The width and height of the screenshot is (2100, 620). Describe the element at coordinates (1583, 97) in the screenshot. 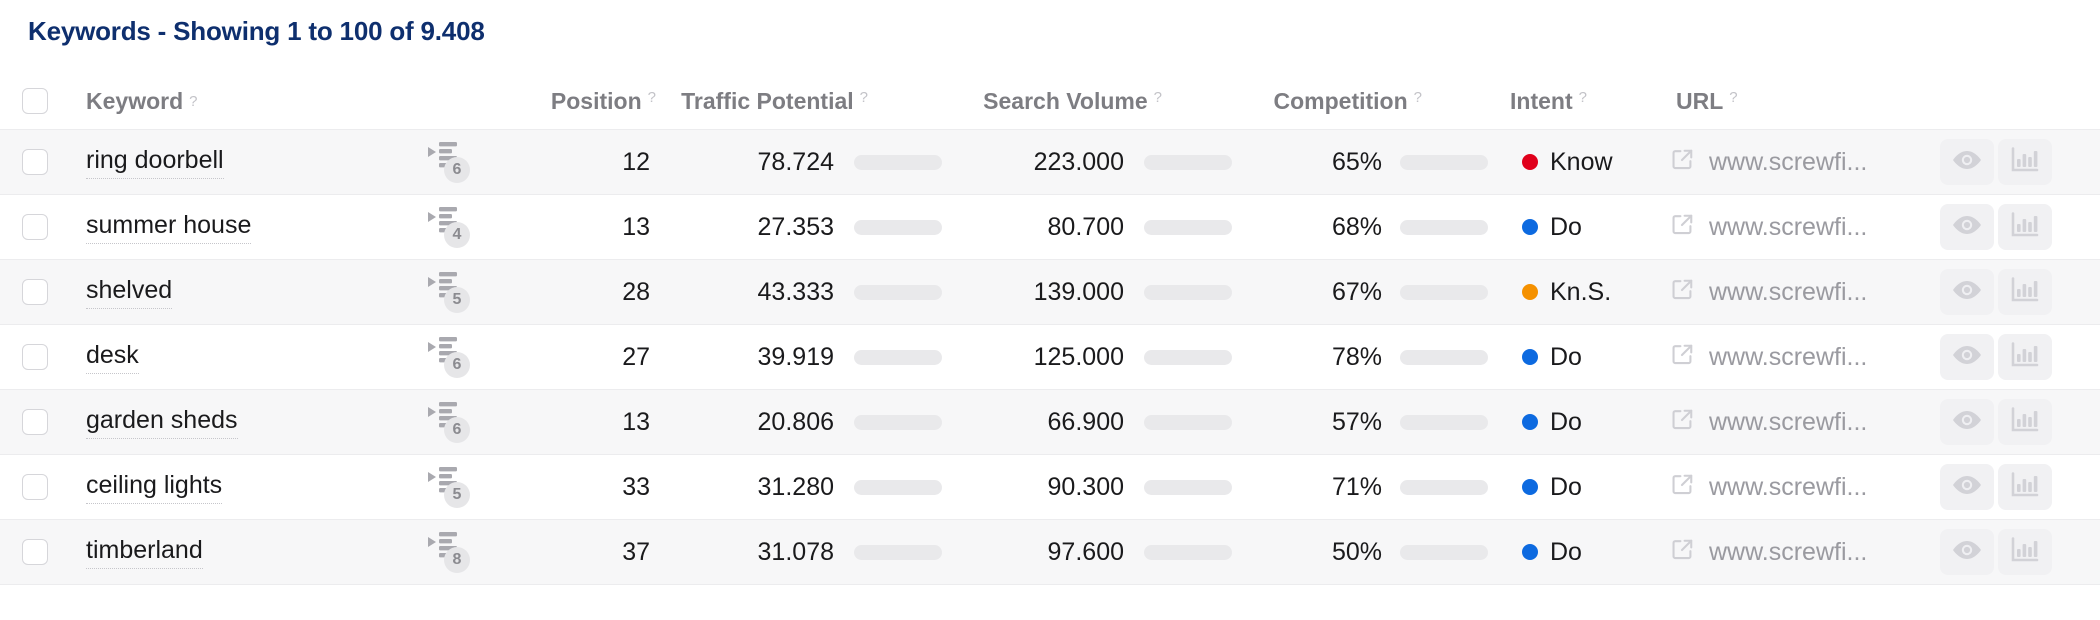

I see `help-icon-intent: ?` at that location.